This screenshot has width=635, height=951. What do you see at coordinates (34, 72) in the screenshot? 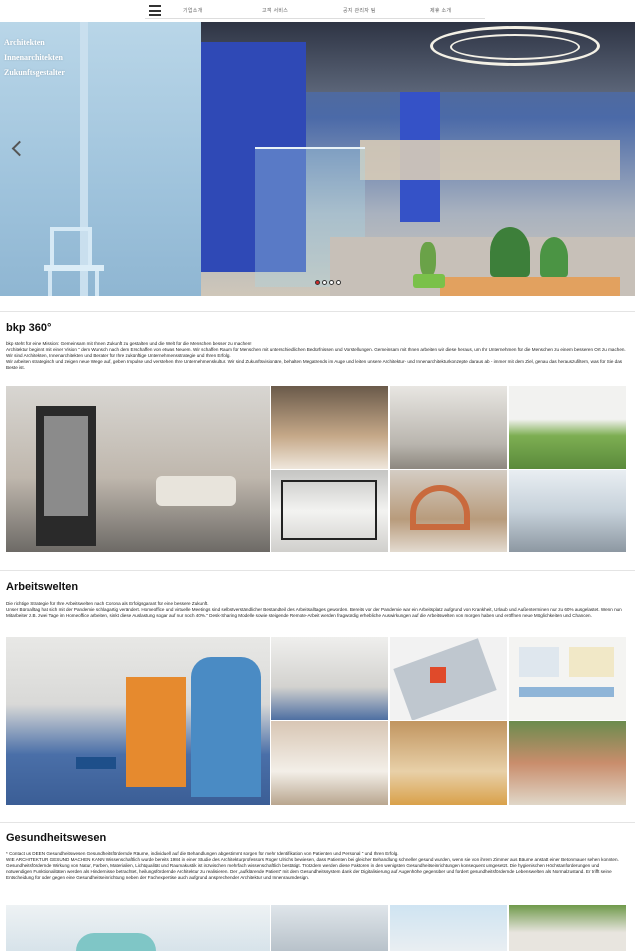
I see `hero-caption-line: Zukunftsgestalter` at bounding box center [34, 72].